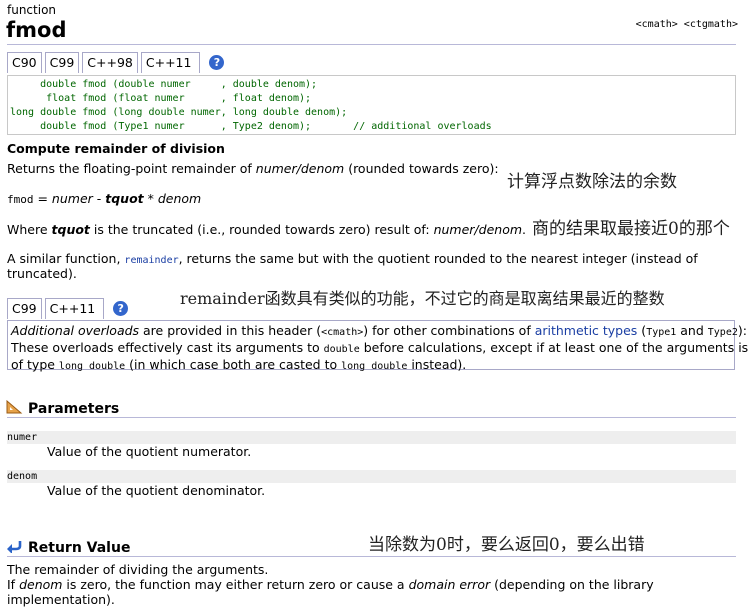 Image resolution: width=750 pixels, height=612 pixels. What do you see at coordinates (586, 330) in the screenshot?
I see `arithmetic-types-link: arithmetic types` at bounding box center [586, 330].